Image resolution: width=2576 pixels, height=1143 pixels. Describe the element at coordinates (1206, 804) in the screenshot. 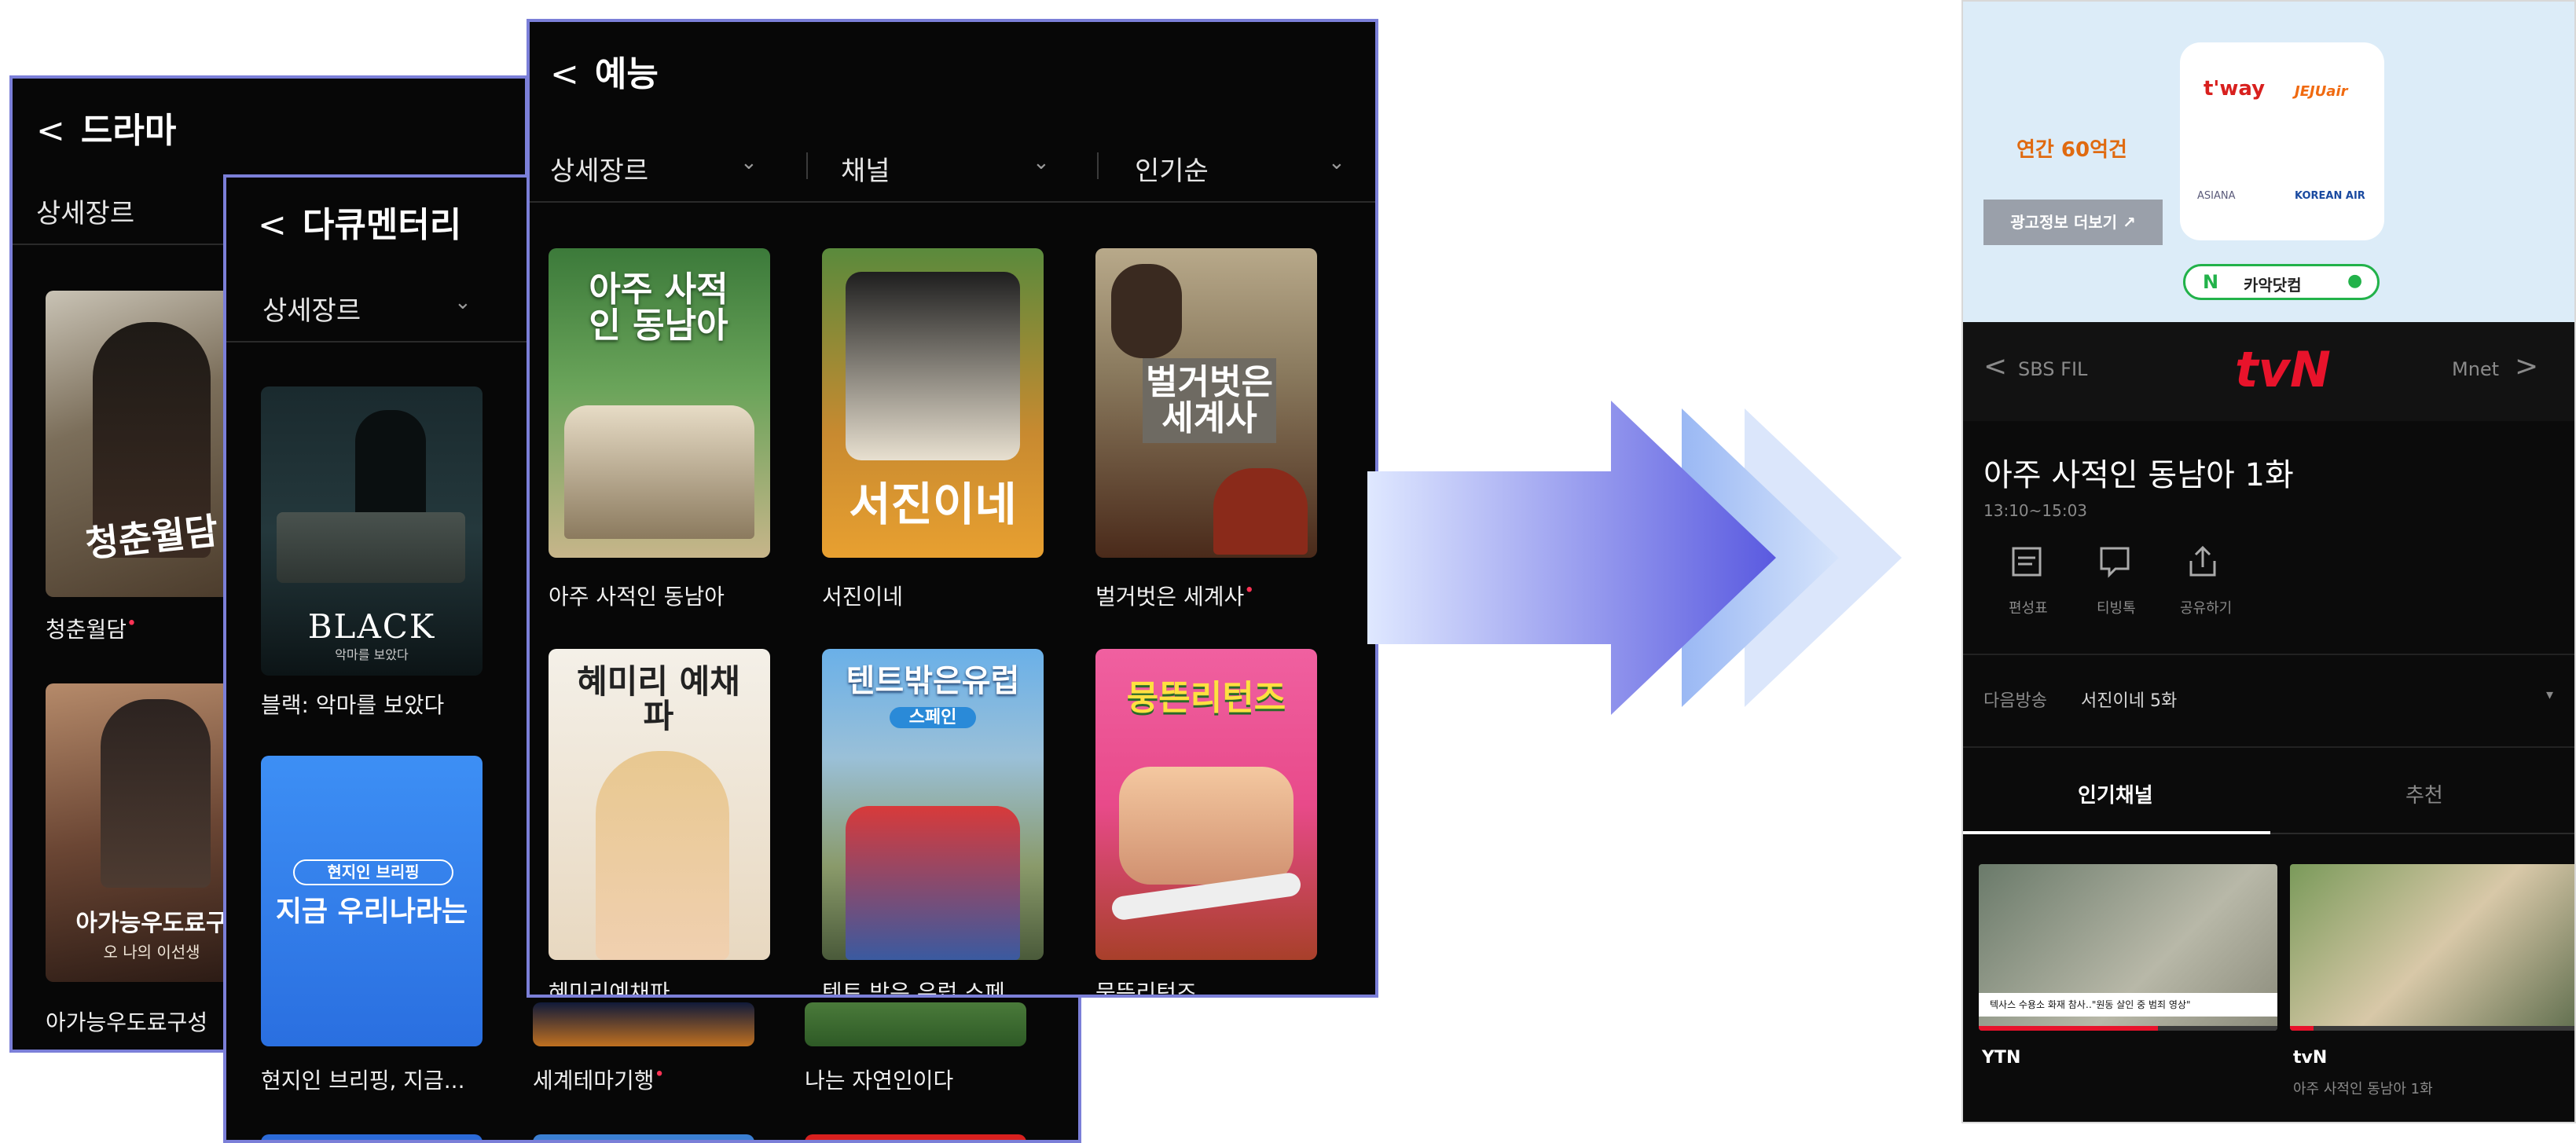

I see `variety-poster-6: 뭉뜬리턴즈` at that location.